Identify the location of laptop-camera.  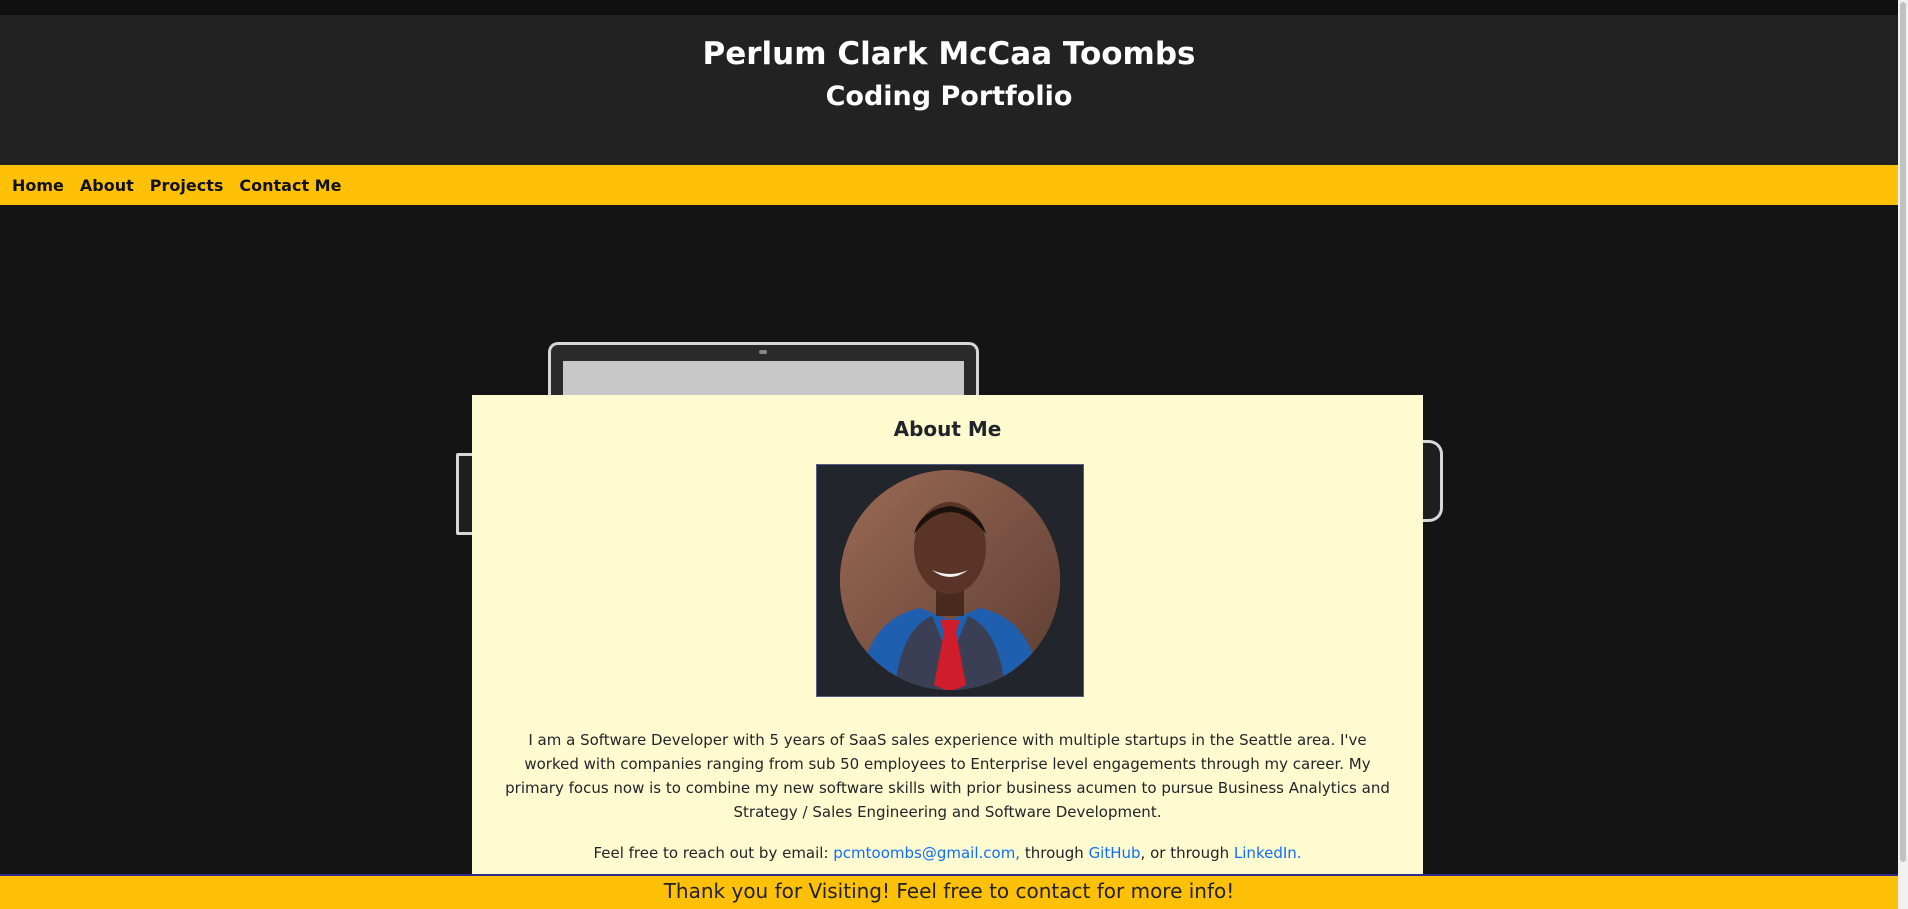
(763, 352).